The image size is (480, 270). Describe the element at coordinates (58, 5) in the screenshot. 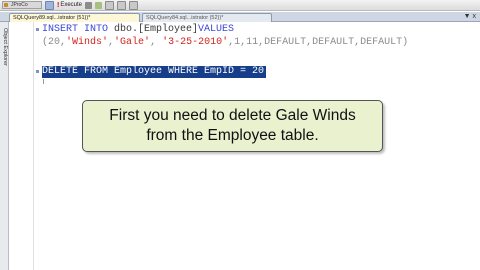

I see `execute-icon: !` at that location.